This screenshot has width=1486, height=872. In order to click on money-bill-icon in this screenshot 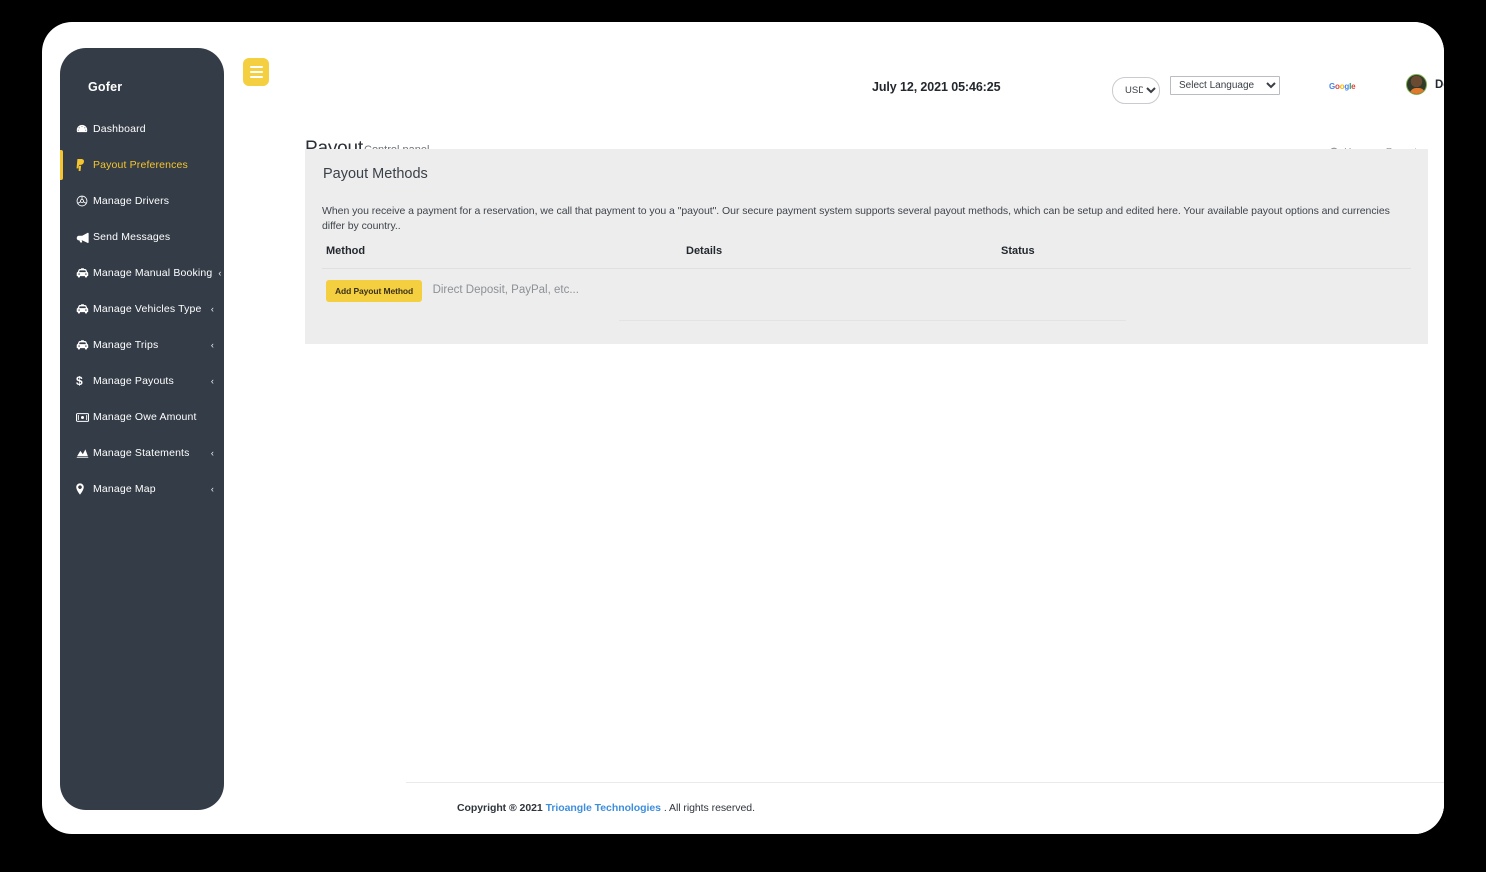, I will do `click(84, 417)`.